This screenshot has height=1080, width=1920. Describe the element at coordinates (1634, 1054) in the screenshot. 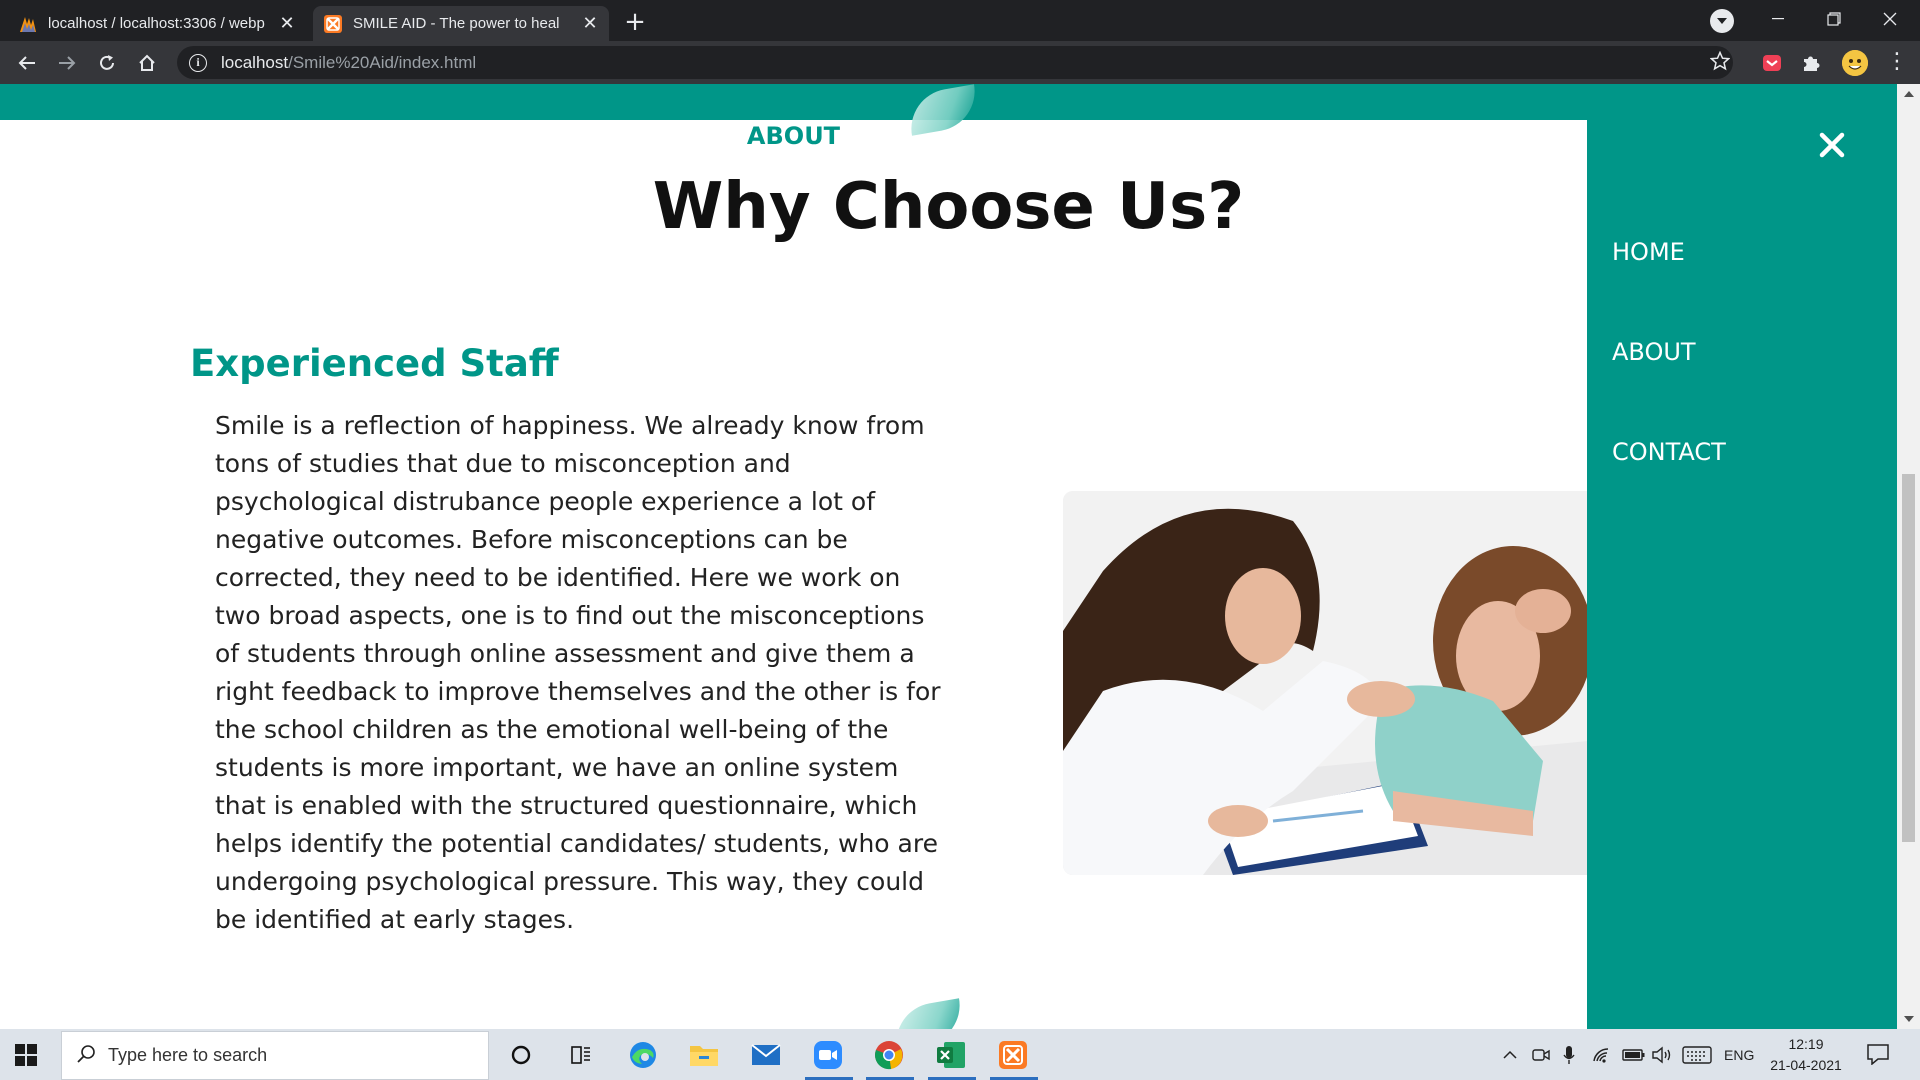

I see `battery-icon` at that location.